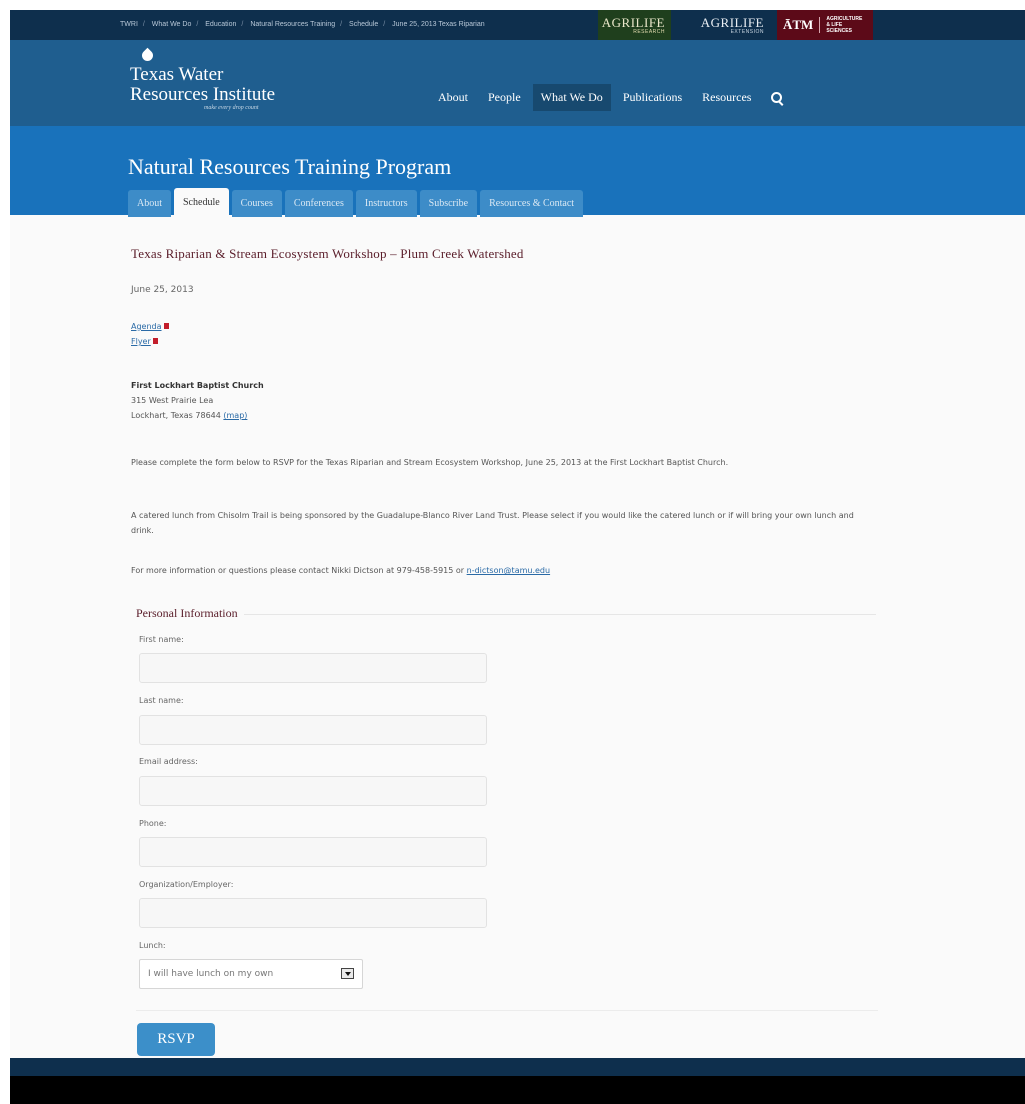  What do you see at coordinates (161, 639) in the screenshot?
I see `first-name-label: First name:` at bounding box center [161, 639].